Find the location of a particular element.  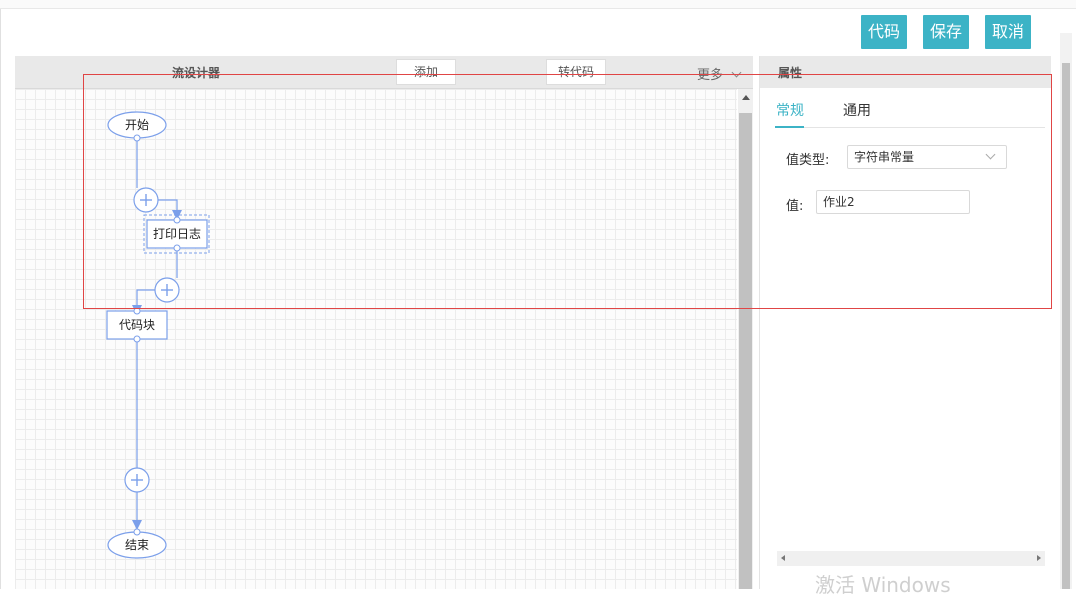

log-node: 打印日志 is located at coordinates (176, 234).